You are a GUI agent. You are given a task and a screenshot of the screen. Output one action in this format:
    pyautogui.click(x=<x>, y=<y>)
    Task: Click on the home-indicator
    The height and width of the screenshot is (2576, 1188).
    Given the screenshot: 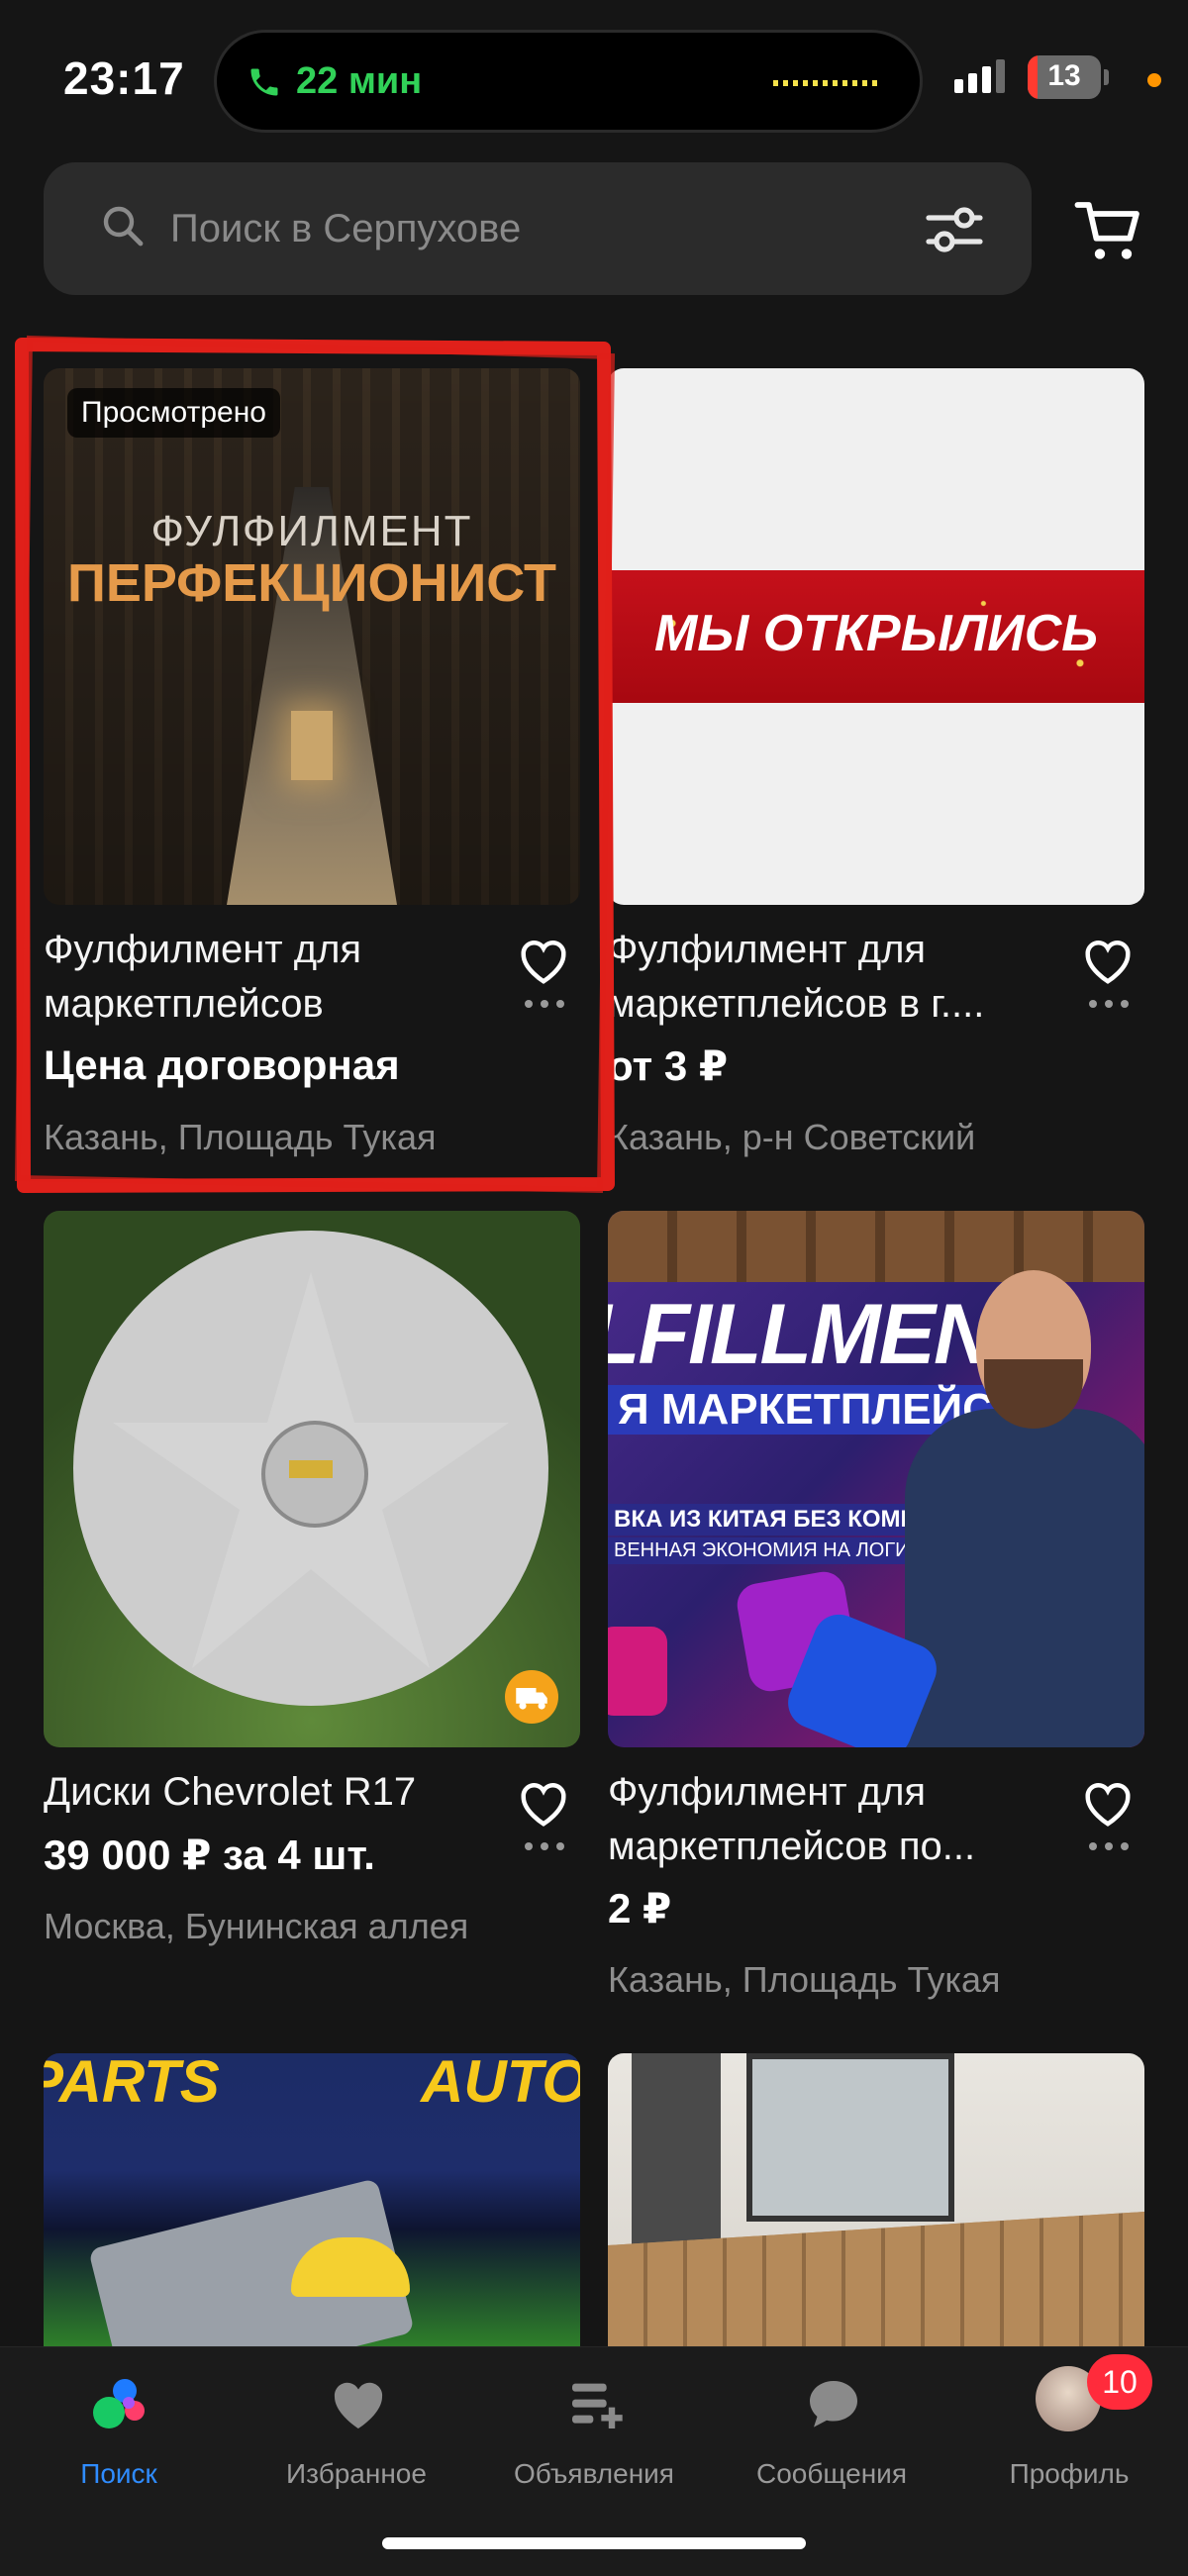 What is the action you would take?
    pyautogui.click(x=594, y=2543)
    